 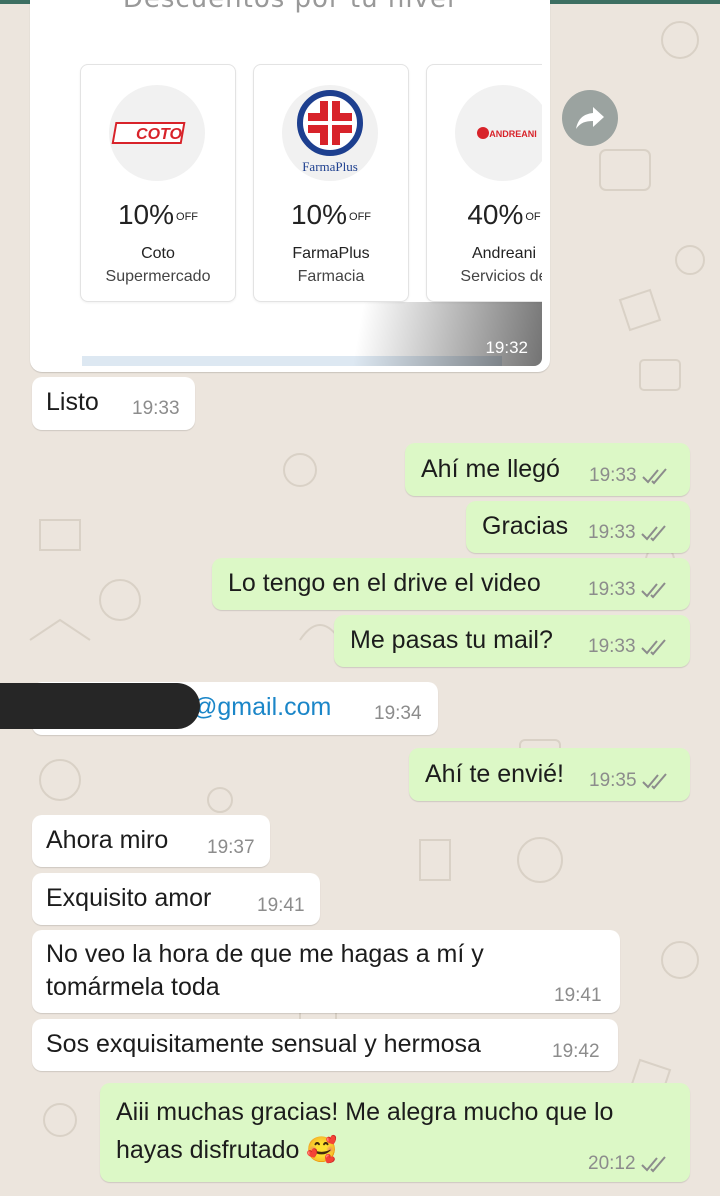 I want to click on message-time: 19:42, so click(x=576, y=1051).